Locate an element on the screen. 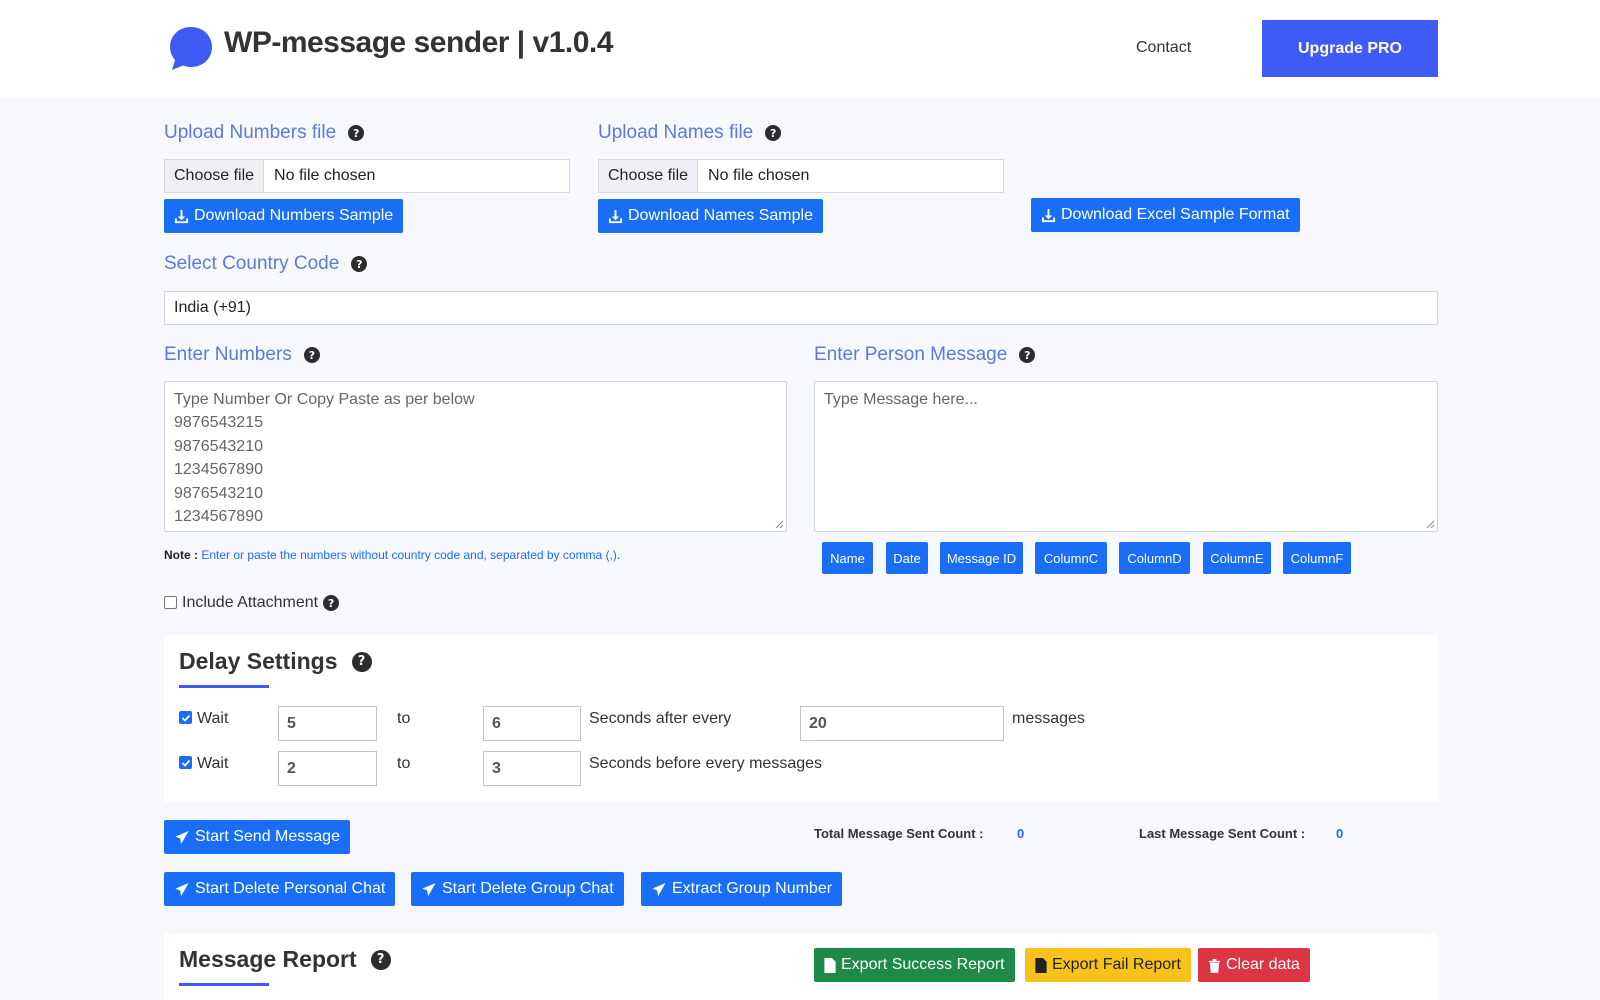  start-send-message-button: Start Send Message is located at coordinates (257, 837).